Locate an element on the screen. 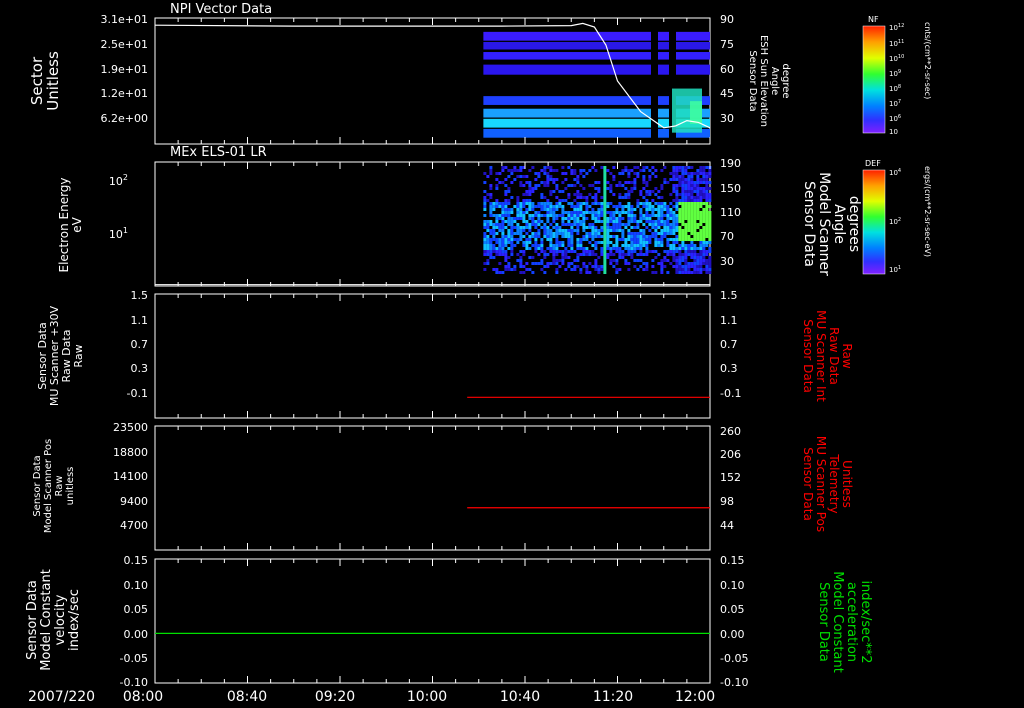 This screenshot has height=708, width=1024. time-tick-label: 08:40 is located at coordinates (247, 697).